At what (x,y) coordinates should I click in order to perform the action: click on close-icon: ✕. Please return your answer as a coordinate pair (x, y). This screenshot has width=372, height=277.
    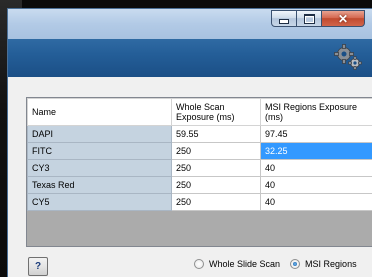
    Looking at the image, I should click on (343, 19).